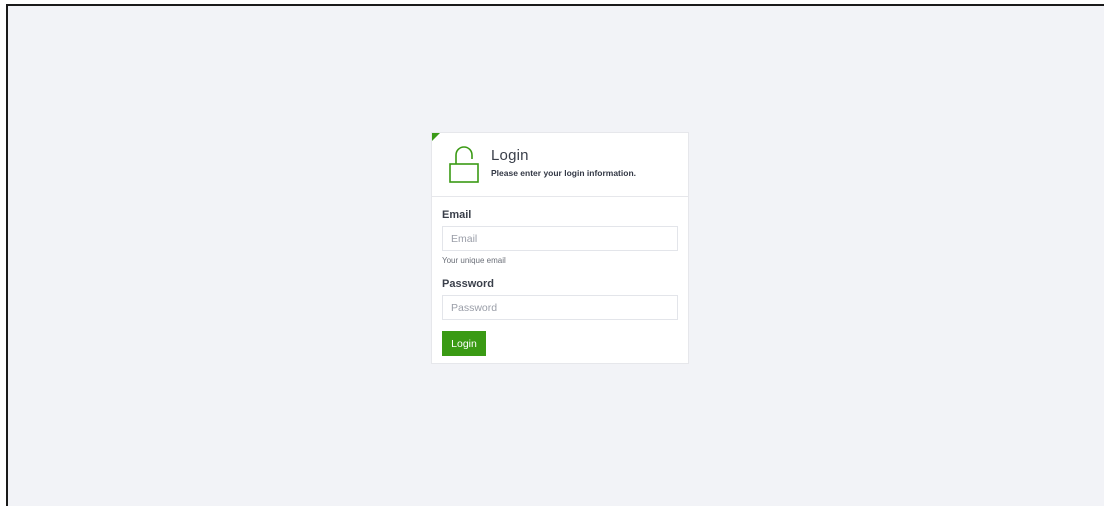  Describe the element at coordinates (510, 155) in the screenshot. I see `login-title: Login` at that location.